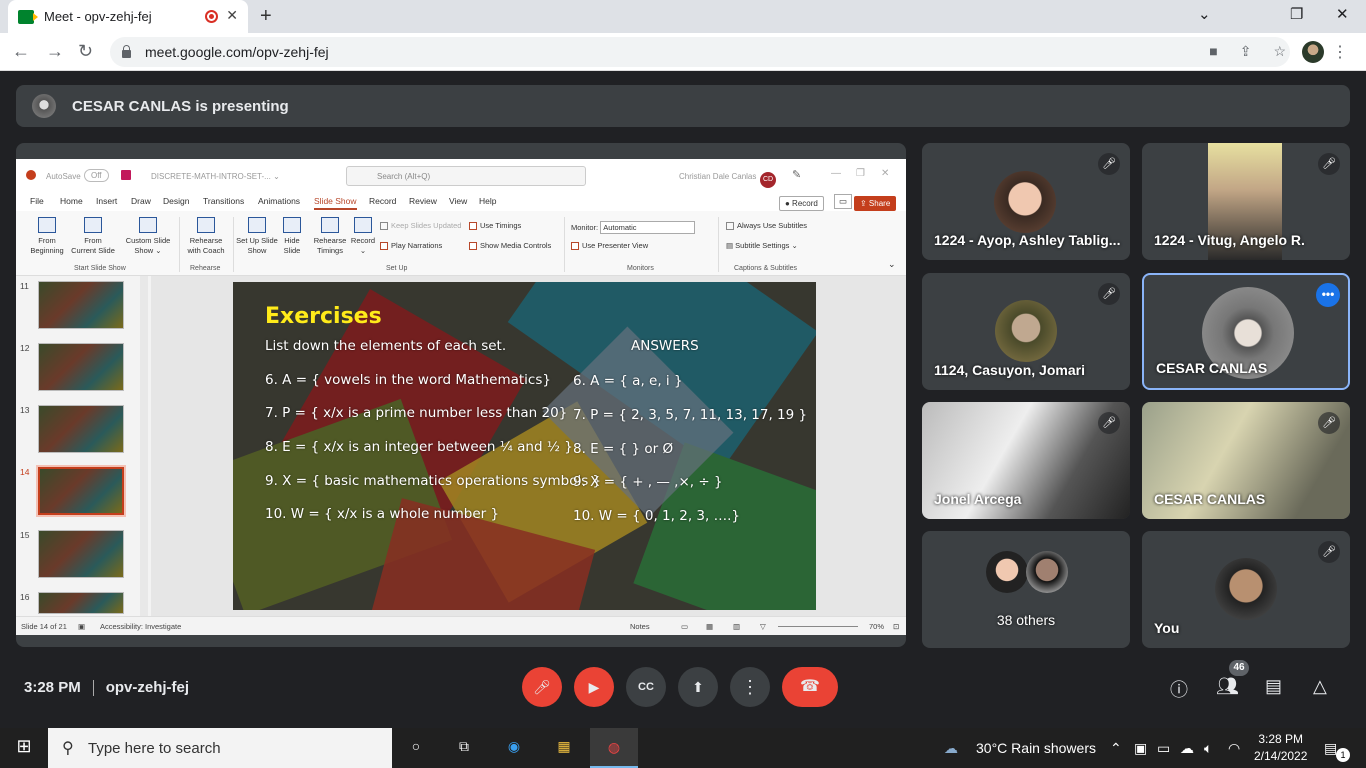 This screenshot has width=1366, height=768. Describe the element at coordinates (266, 16) in the screenshot. I see `new-tab-button: +` at that location.